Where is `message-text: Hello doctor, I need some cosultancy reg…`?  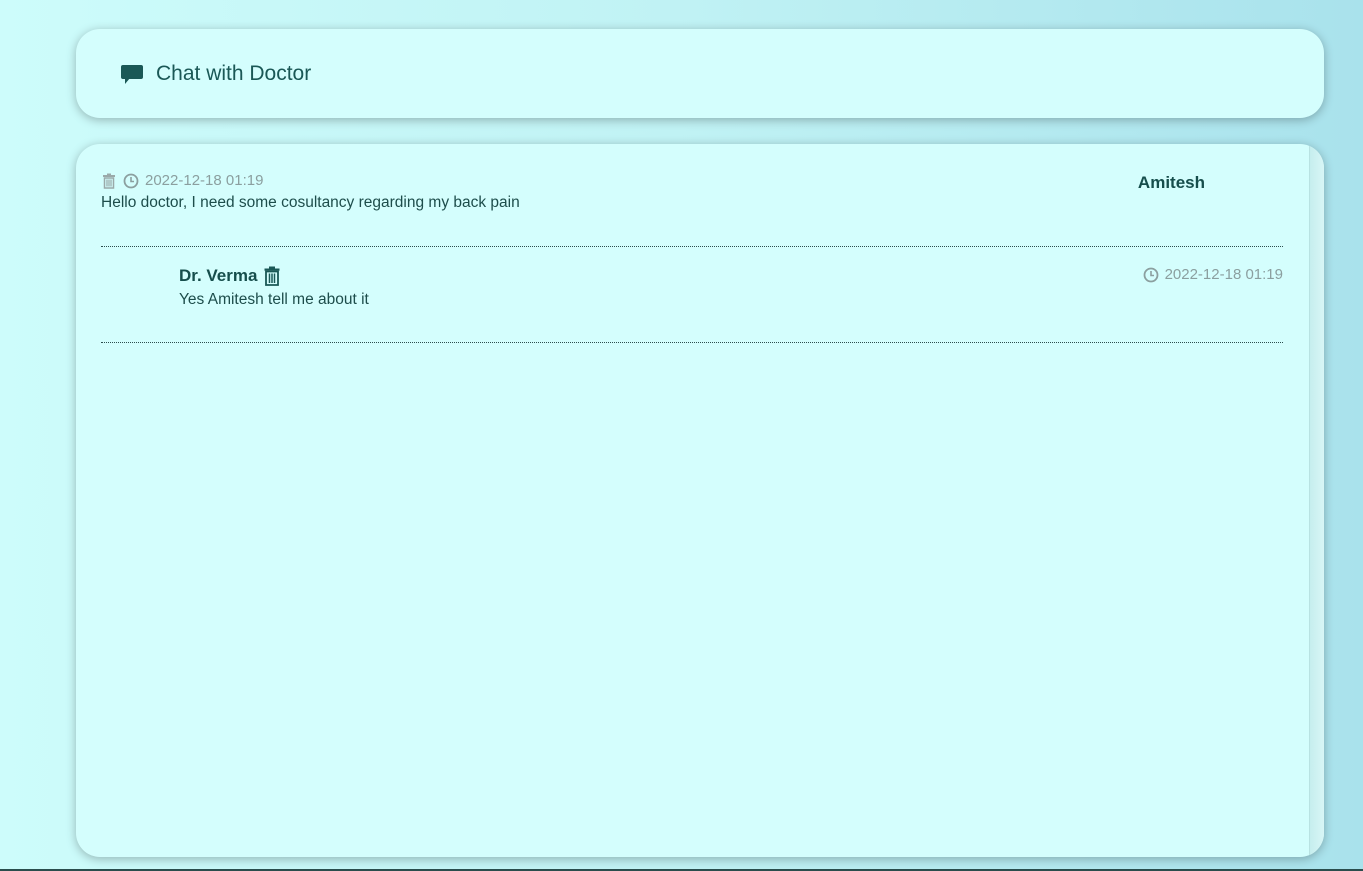 message-text: Hello doctor, I need some cosultancy reg… is located at coordinates (310, 202).